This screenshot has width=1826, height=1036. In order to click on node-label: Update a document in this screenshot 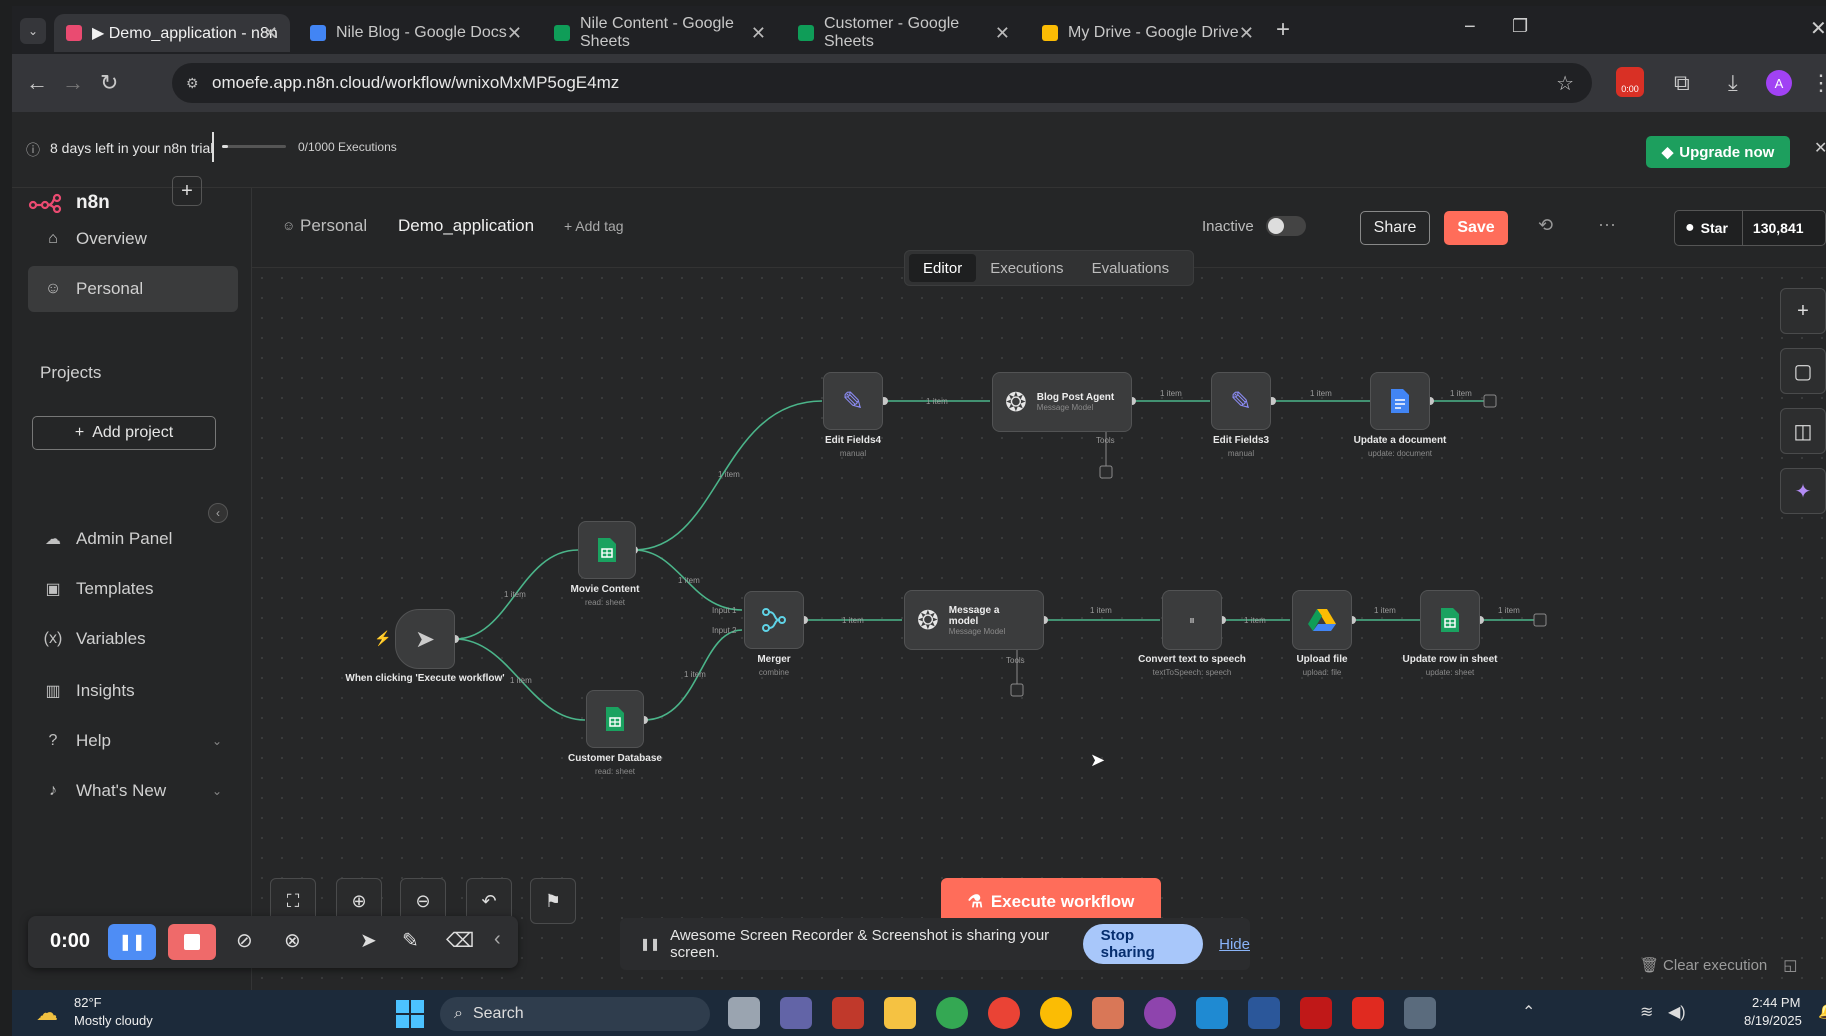, I will do `click(1400, 440)`.